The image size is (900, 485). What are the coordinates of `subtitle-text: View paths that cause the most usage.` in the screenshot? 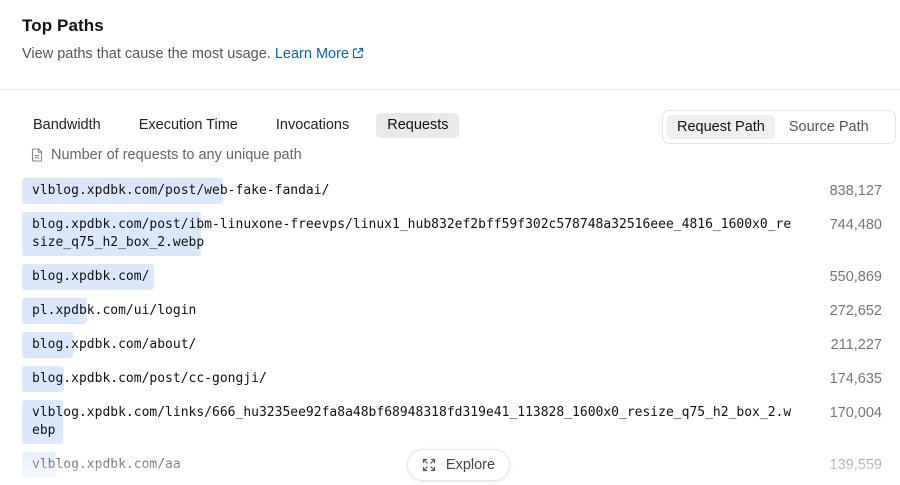 It's located at (146, 54).